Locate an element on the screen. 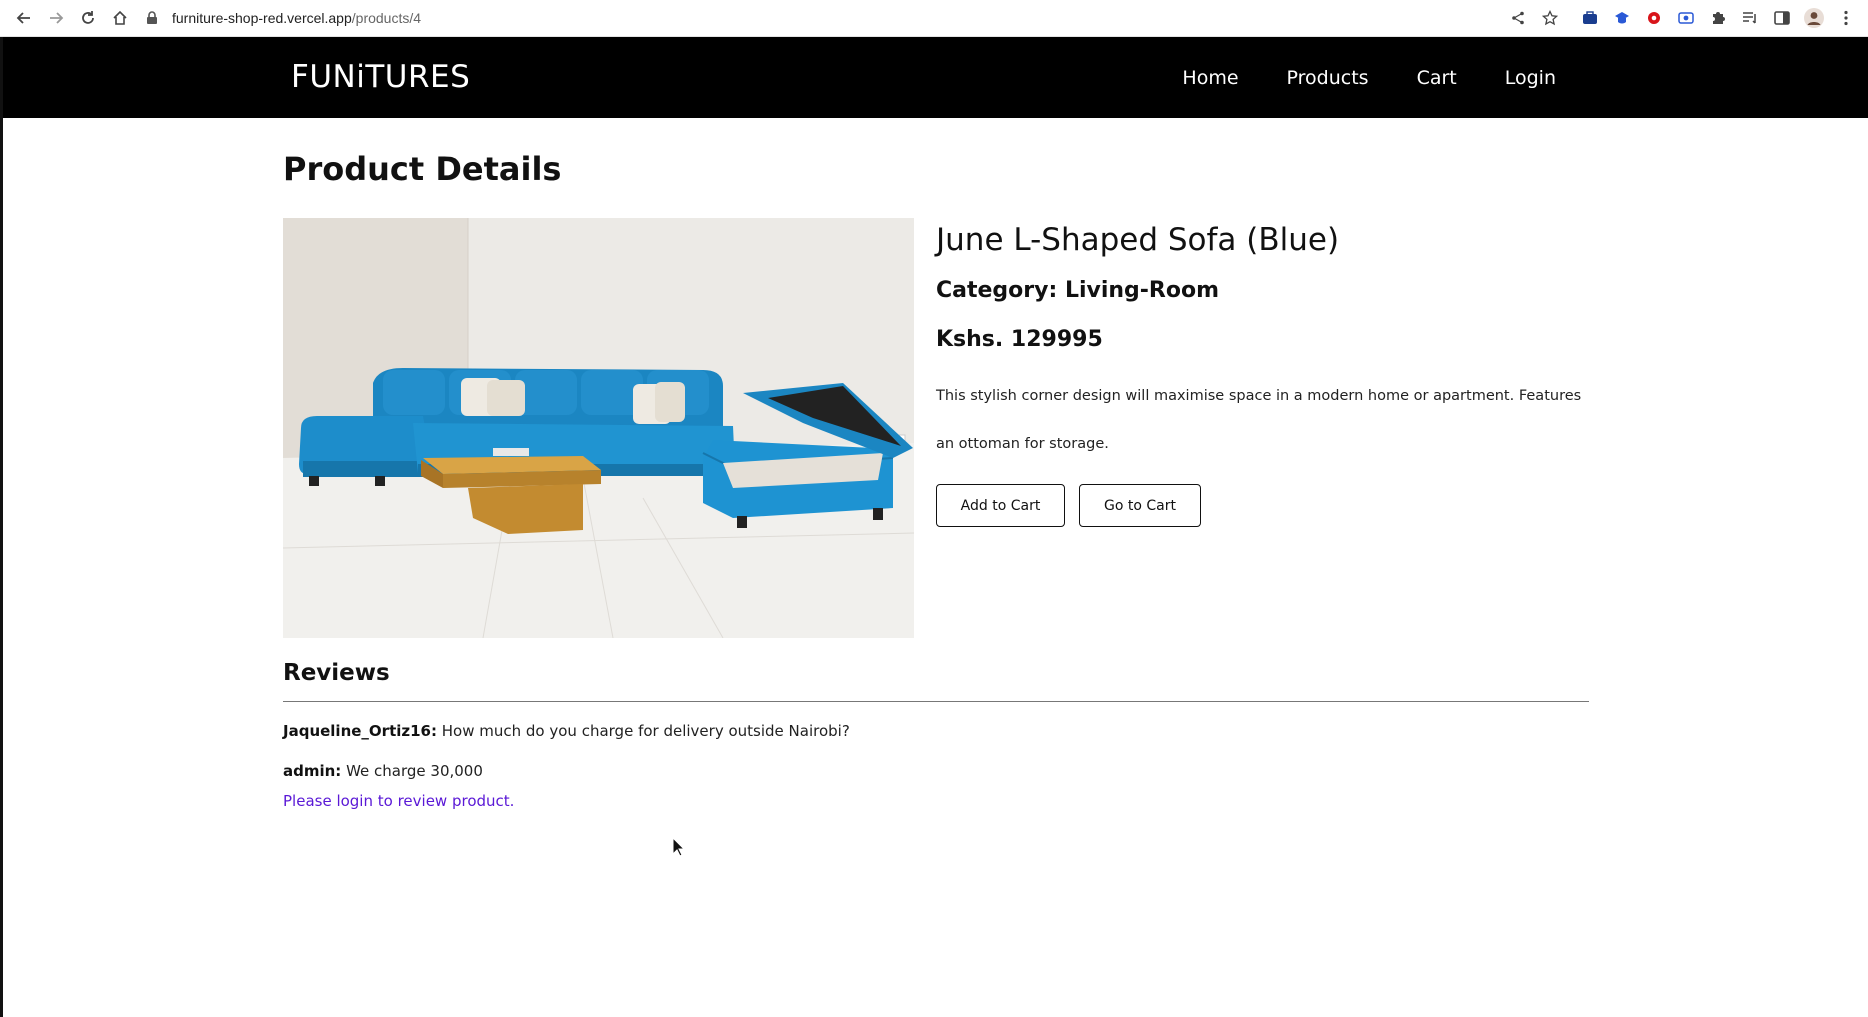 This screenshot has width=1868, height=1017. nav-link-cart: Cart is located at coordinates (1437, 78).